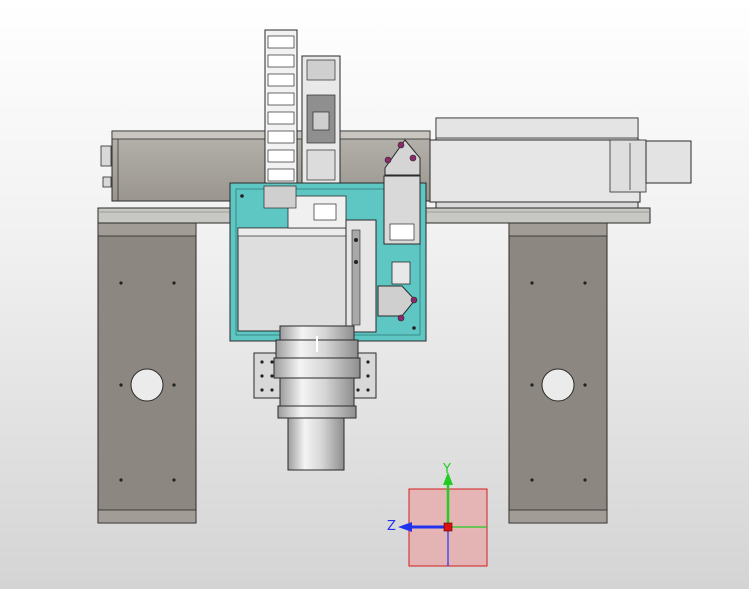  I want to click on spindle-tool, so click(317, 398).